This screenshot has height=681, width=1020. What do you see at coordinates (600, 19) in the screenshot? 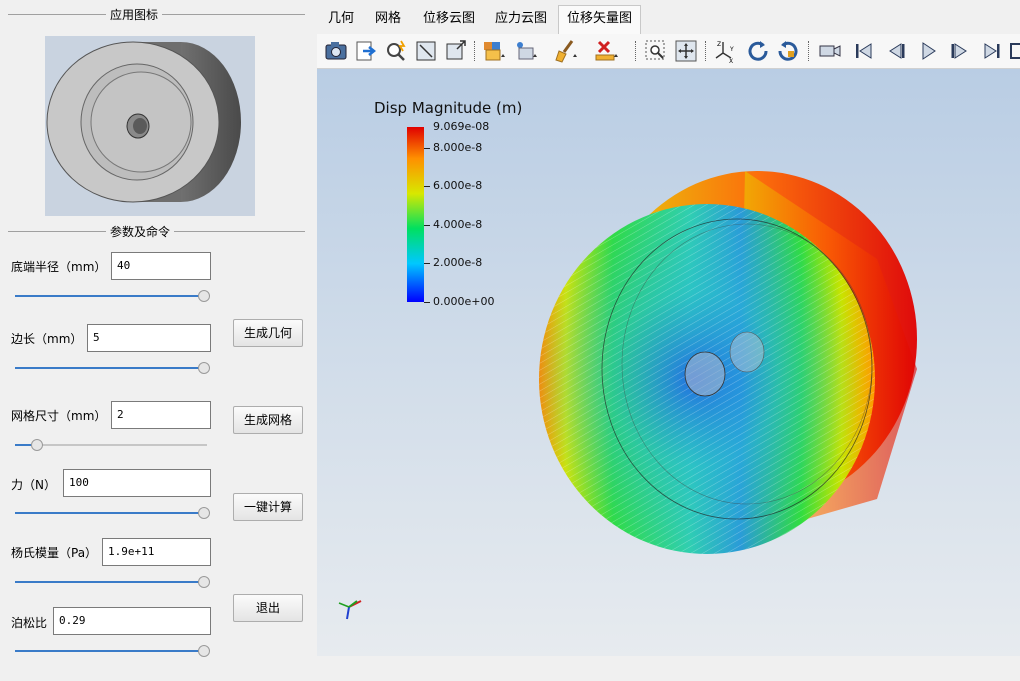
I see `tab-displacement-vector: 位移矢量图` at bounding box center [600, 19].